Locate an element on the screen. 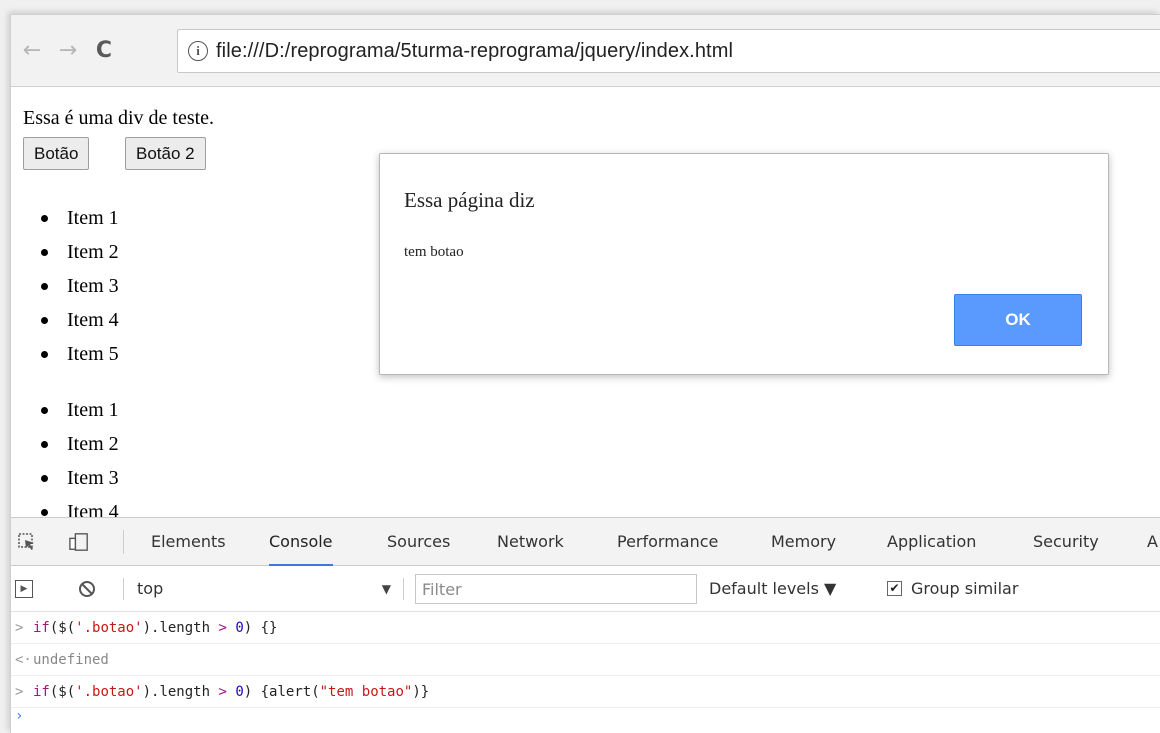 The image size is (1160, 733). code-token: ) {} is located at coordinates (260, 628).